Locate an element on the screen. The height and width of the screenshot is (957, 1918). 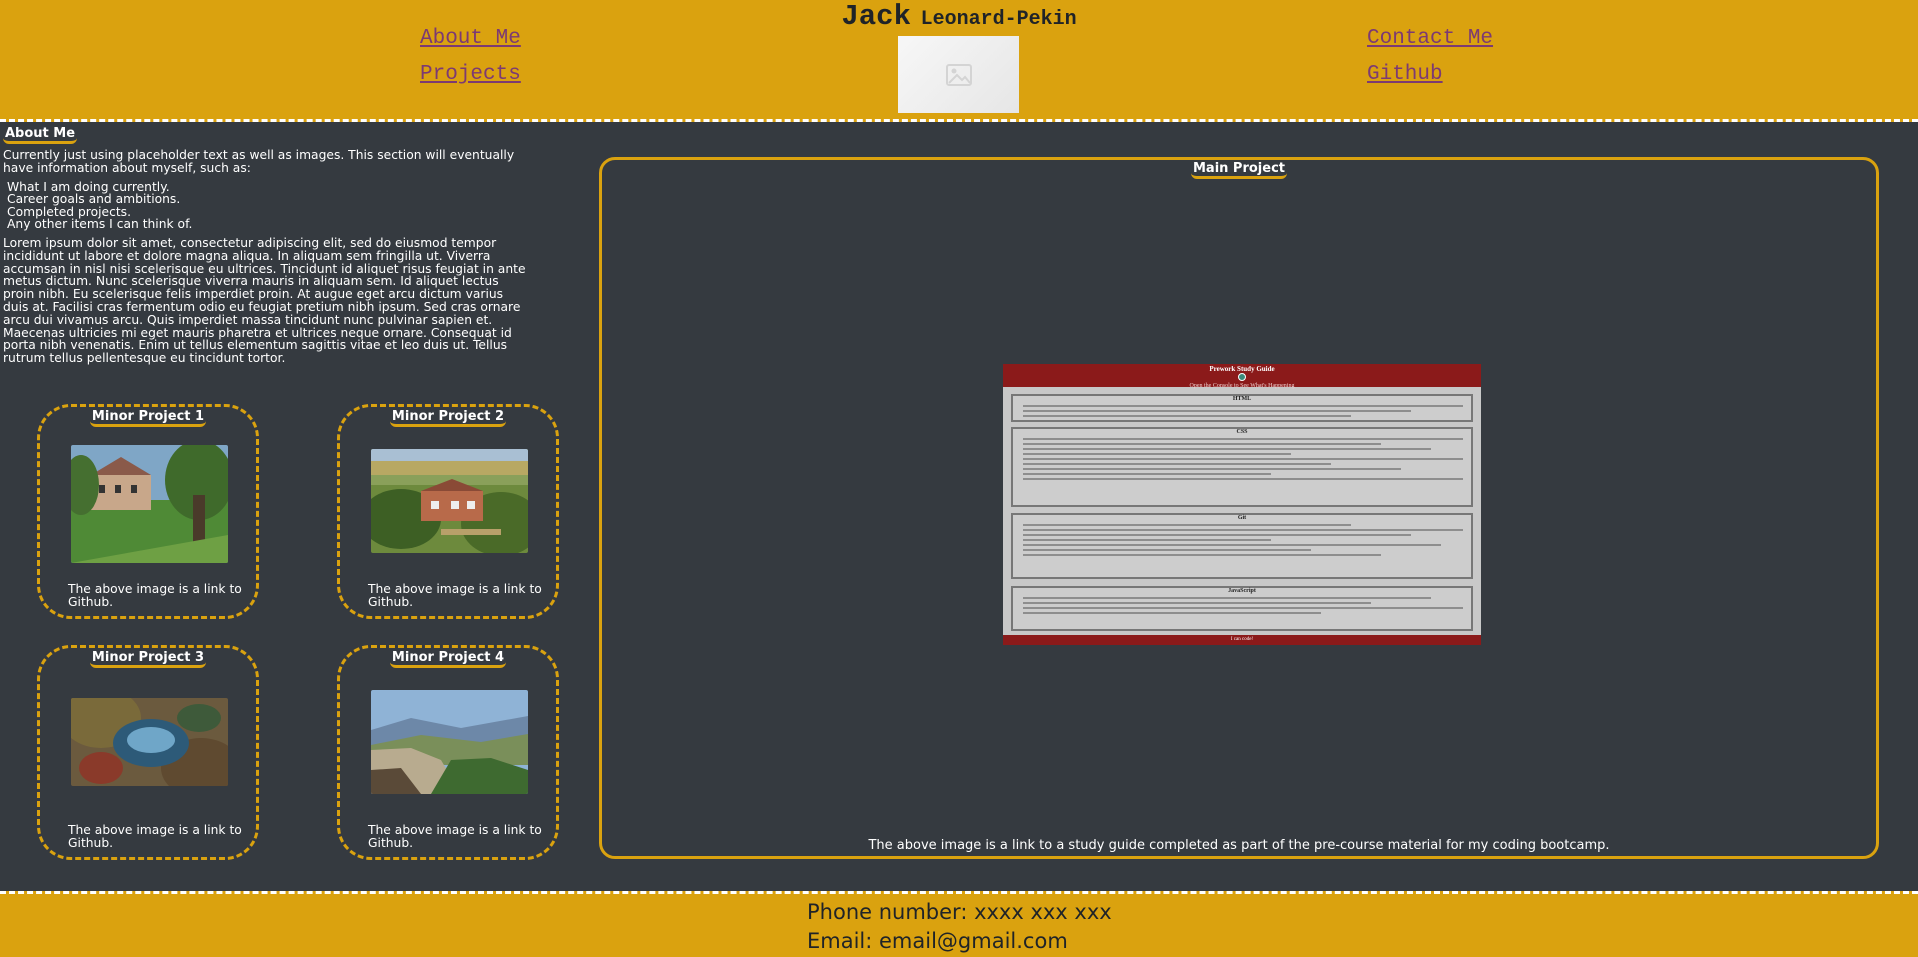
study-guide-section-html: HTML is located at coordinates (1242, 408).